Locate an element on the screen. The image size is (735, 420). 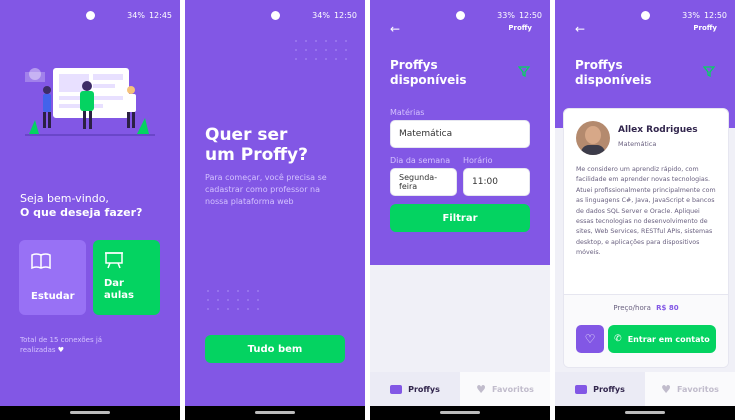
subject-select: Matemática is located at coordinates (460, 134).